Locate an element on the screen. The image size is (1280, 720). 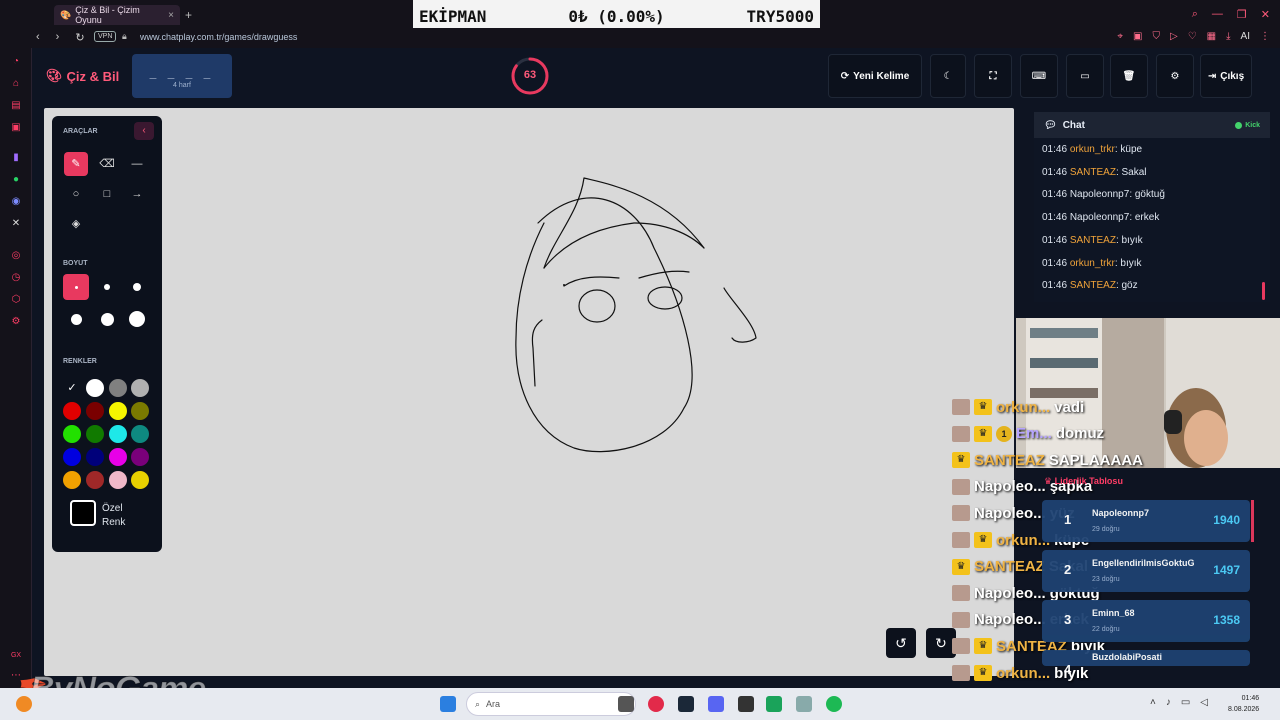
new-word-button: ⟳ Yeni Kelime is located at coordinates (875, 76).